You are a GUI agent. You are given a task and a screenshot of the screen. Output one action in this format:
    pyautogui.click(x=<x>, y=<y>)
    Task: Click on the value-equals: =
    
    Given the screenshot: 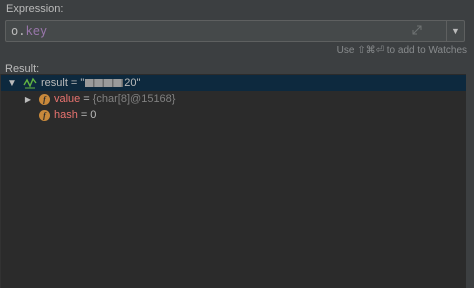 What is the action you would take?
    pyautogui.click(x=86, y=99)
    